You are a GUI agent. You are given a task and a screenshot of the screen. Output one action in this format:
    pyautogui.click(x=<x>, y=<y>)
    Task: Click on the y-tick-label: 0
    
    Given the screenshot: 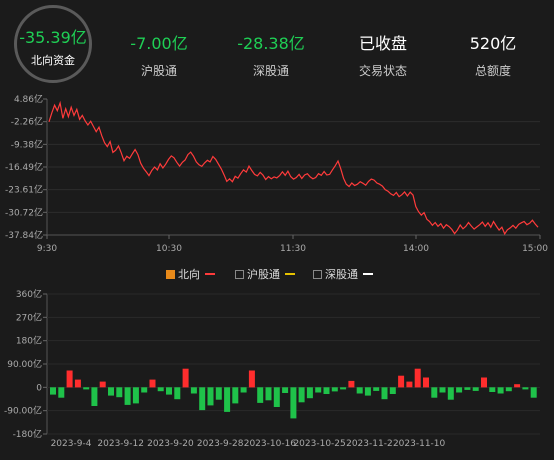 What is the action you would take?
    pyautogui.click(x=39, y=388)
    